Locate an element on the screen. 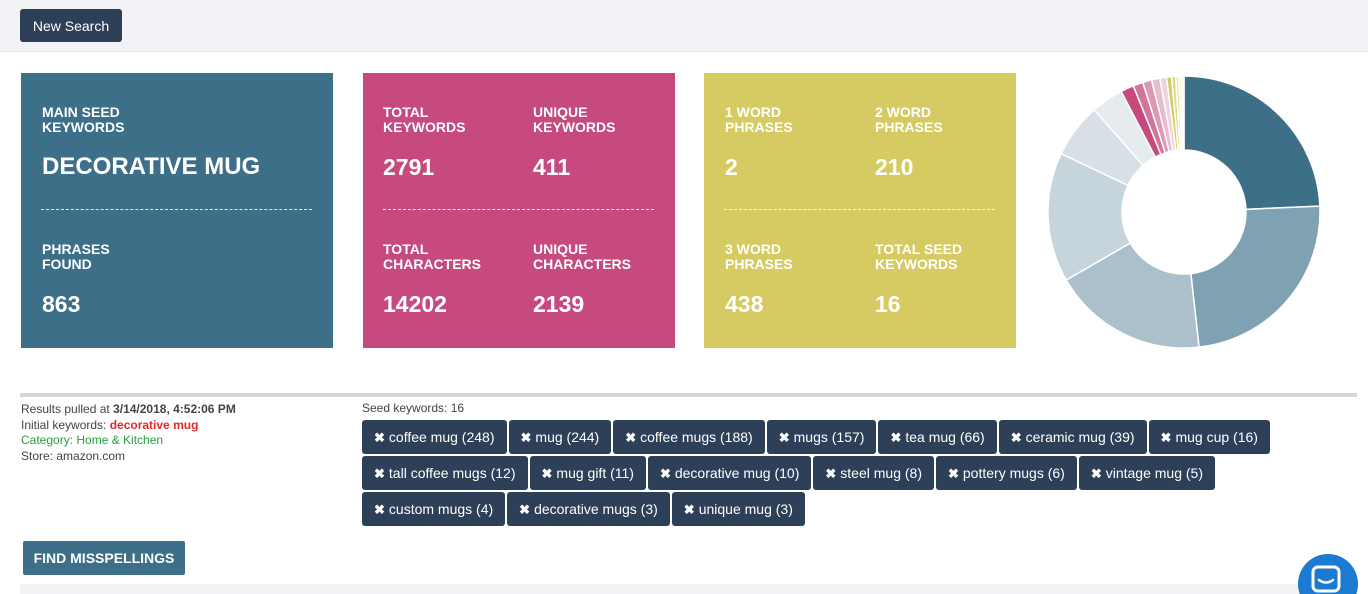  seed-keyword-chip: ✖ custom mugs (4) is located at coordinates (434, 509).